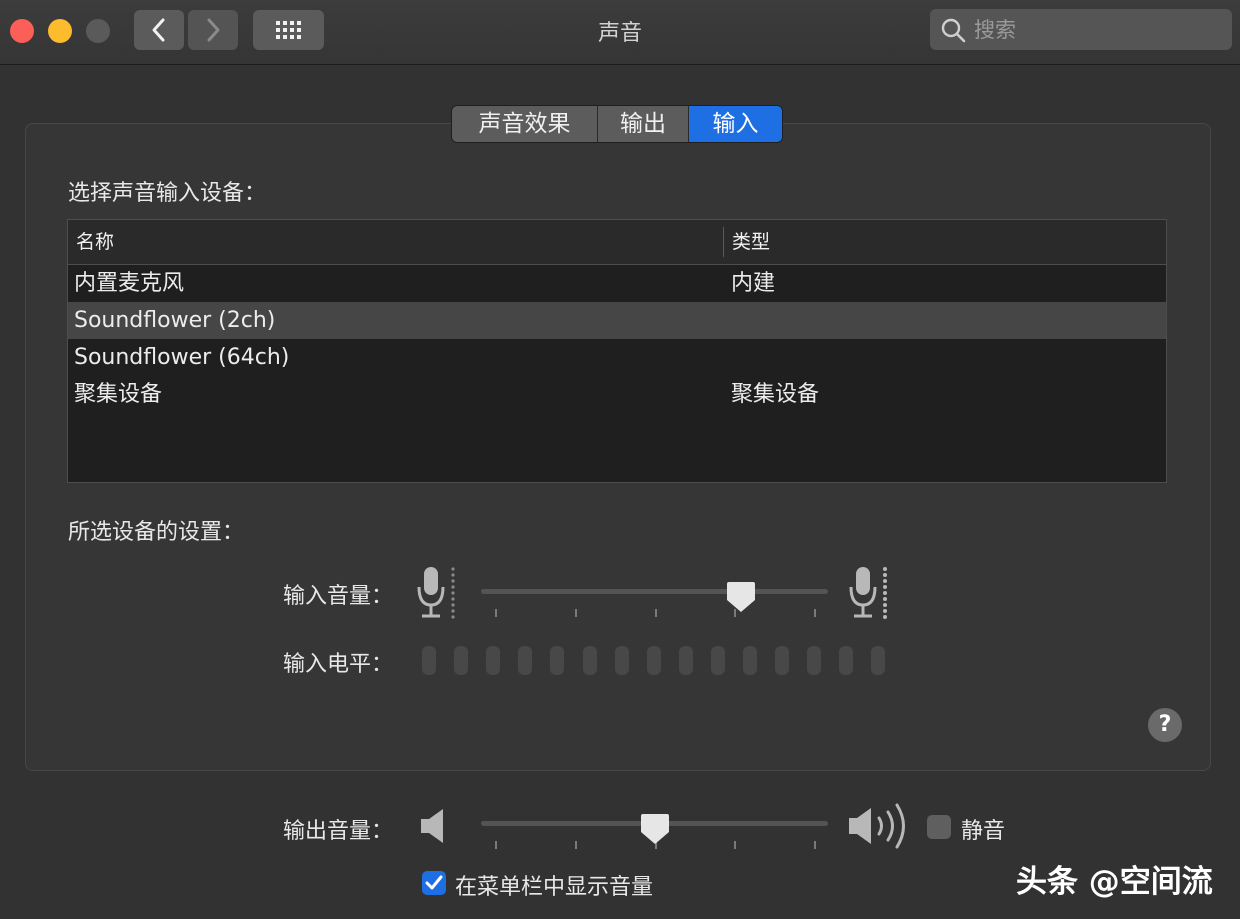  I want to click on watermark: 头条 @空间流, so click(1114, 882).